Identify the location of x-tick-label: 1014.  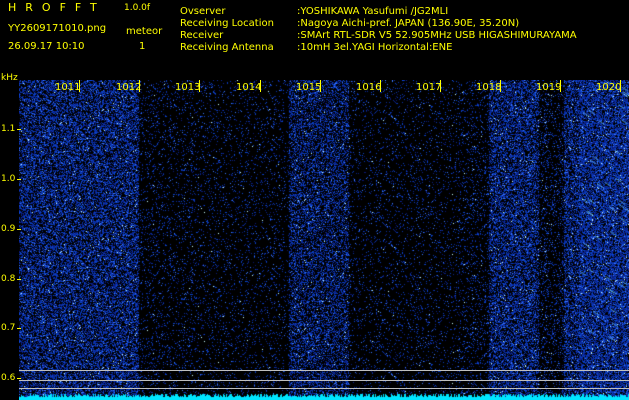
(249, 87).